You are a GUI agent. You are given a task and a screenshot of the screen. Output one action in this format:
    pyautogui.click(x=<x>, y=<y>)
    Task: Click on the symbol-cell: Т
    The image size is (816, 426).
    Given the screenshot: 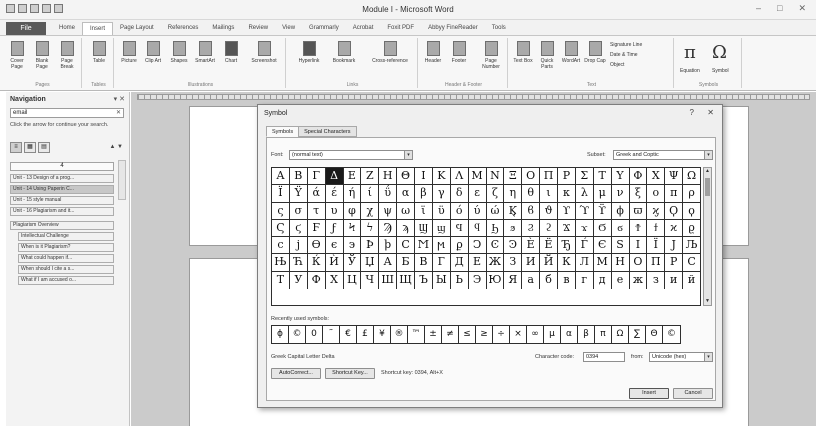 What is the action you would take?
    pyautogui.click(x=281, y=280)
    